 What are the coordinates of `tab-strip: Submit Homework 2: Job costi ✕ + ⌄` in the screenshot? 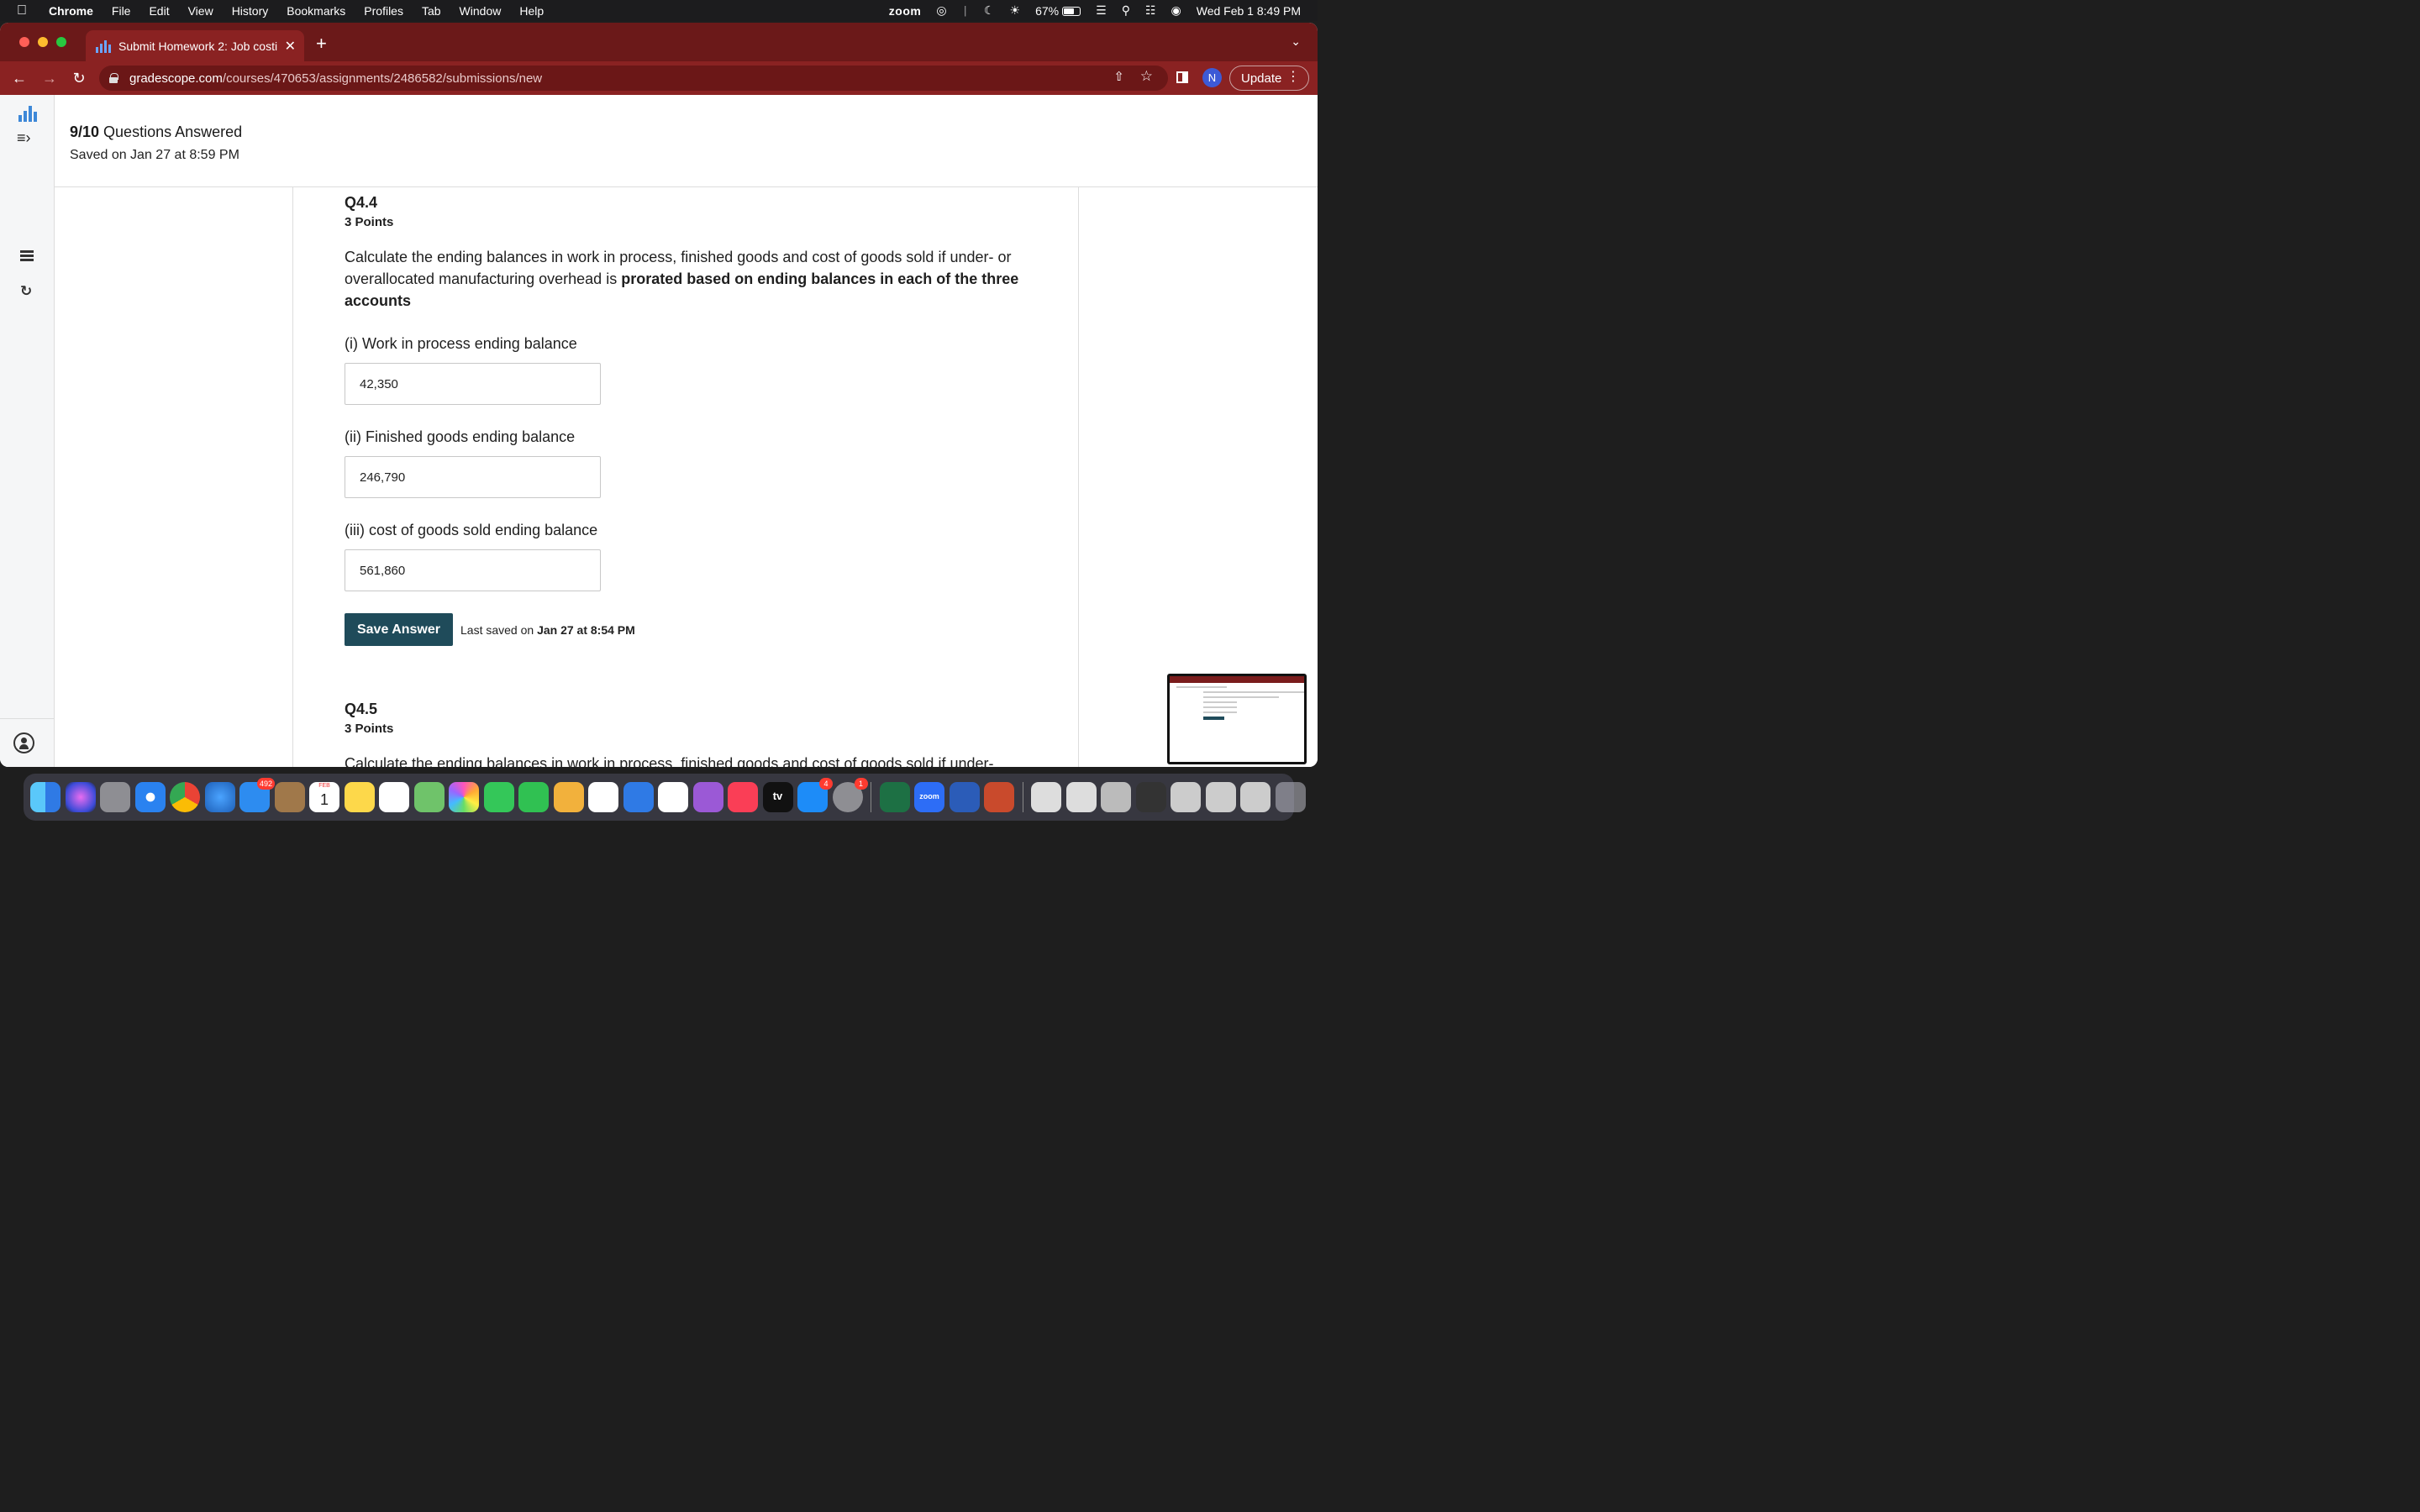 It's located at (659, 42).